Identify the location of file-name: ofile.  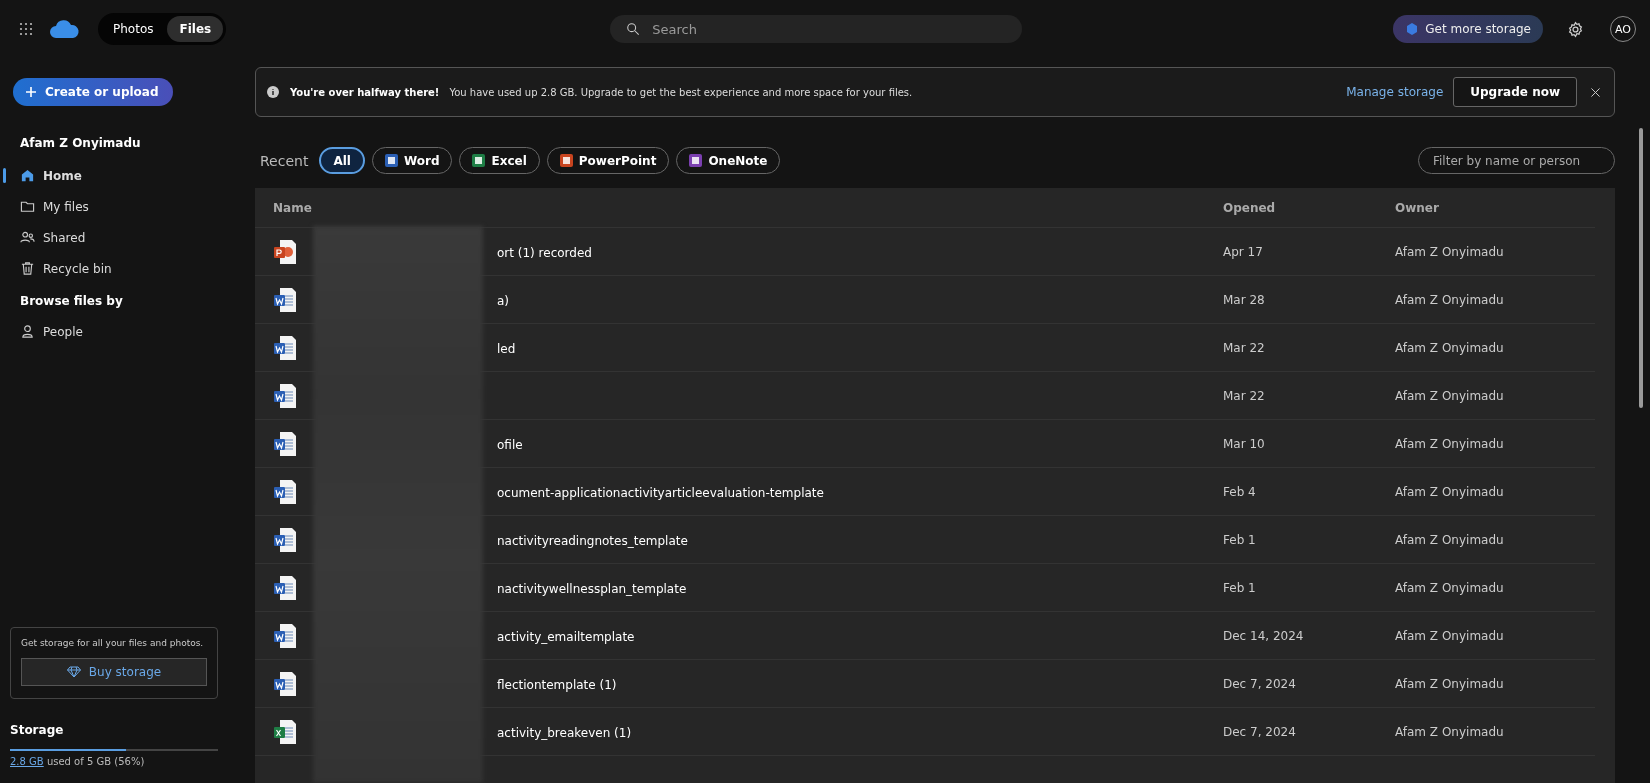
(510, 444).